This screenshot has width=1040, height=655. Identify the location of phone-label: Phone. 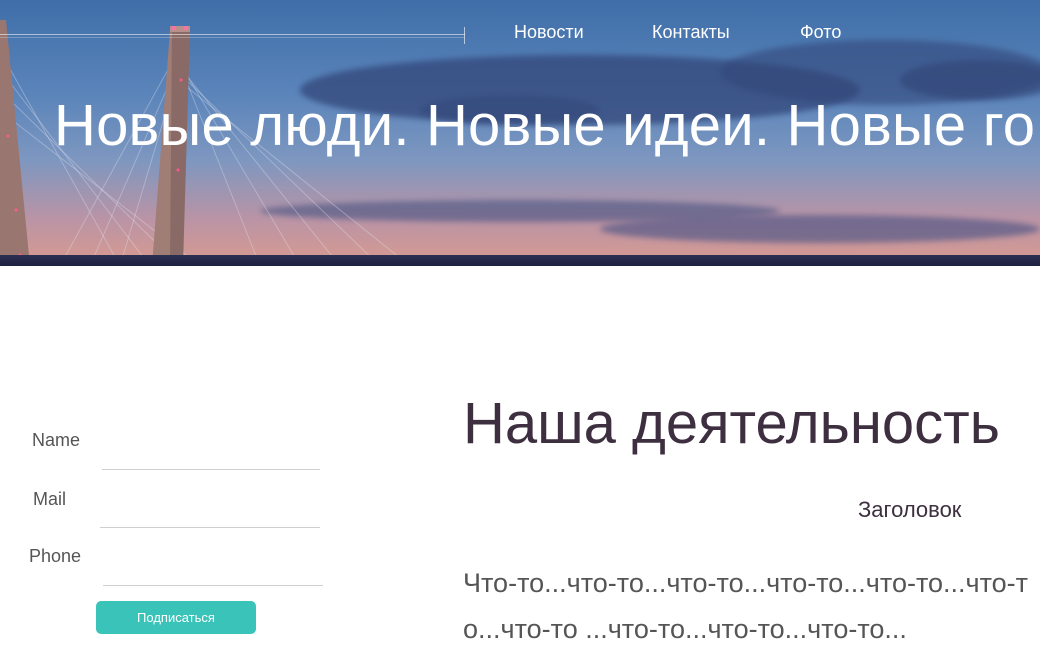
(55, 556).